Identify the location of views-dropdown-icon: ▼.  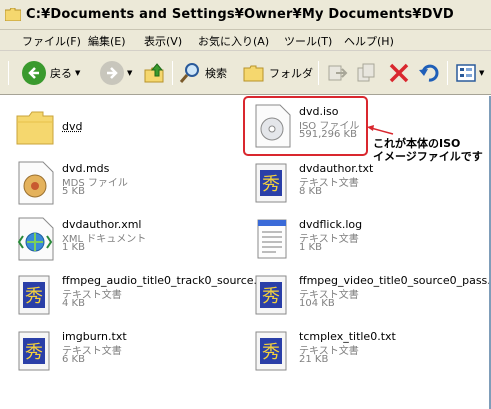
(481, 73).